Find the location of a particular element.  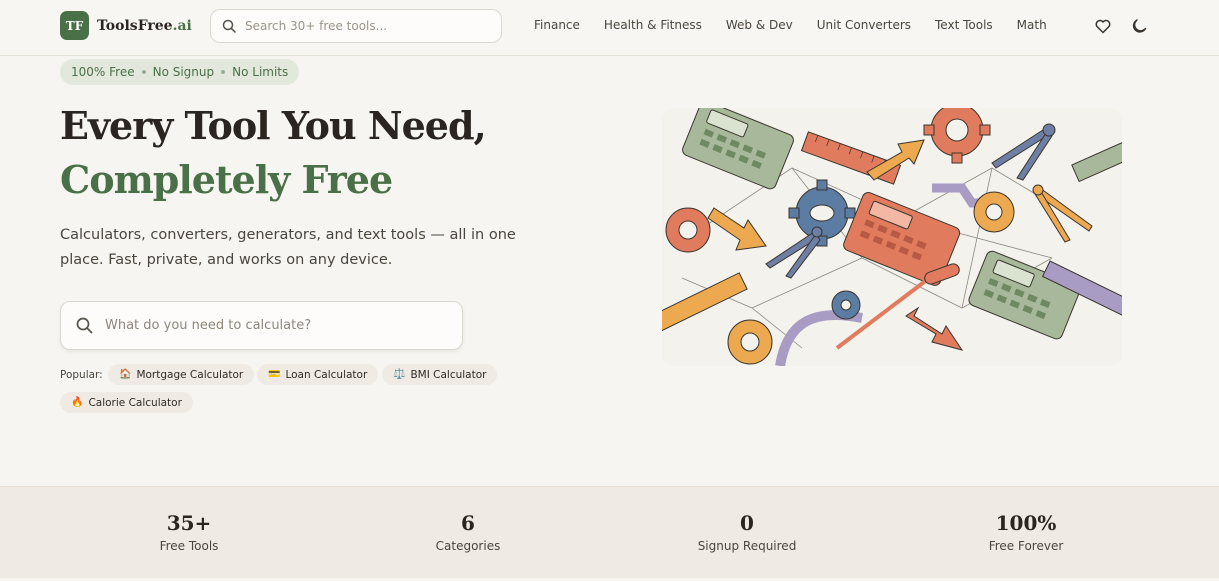

heart-icon is located at coordinates (1103, 26).